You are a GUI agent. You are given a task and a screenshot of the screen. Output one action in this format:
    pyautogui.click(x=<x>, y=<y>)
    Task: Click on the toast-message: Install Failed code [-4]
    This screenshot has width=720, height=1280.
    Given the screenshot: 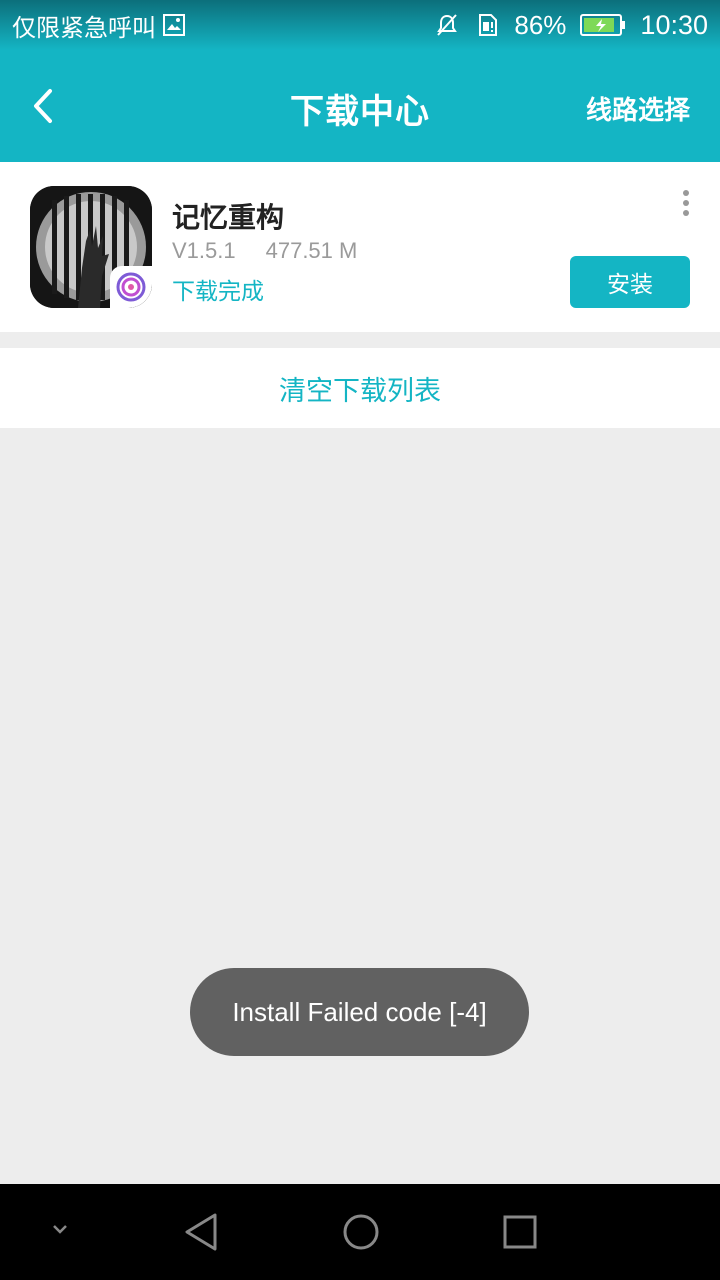 What is the action you would take?
    pyautogui.click(x=359, y=1012)
    